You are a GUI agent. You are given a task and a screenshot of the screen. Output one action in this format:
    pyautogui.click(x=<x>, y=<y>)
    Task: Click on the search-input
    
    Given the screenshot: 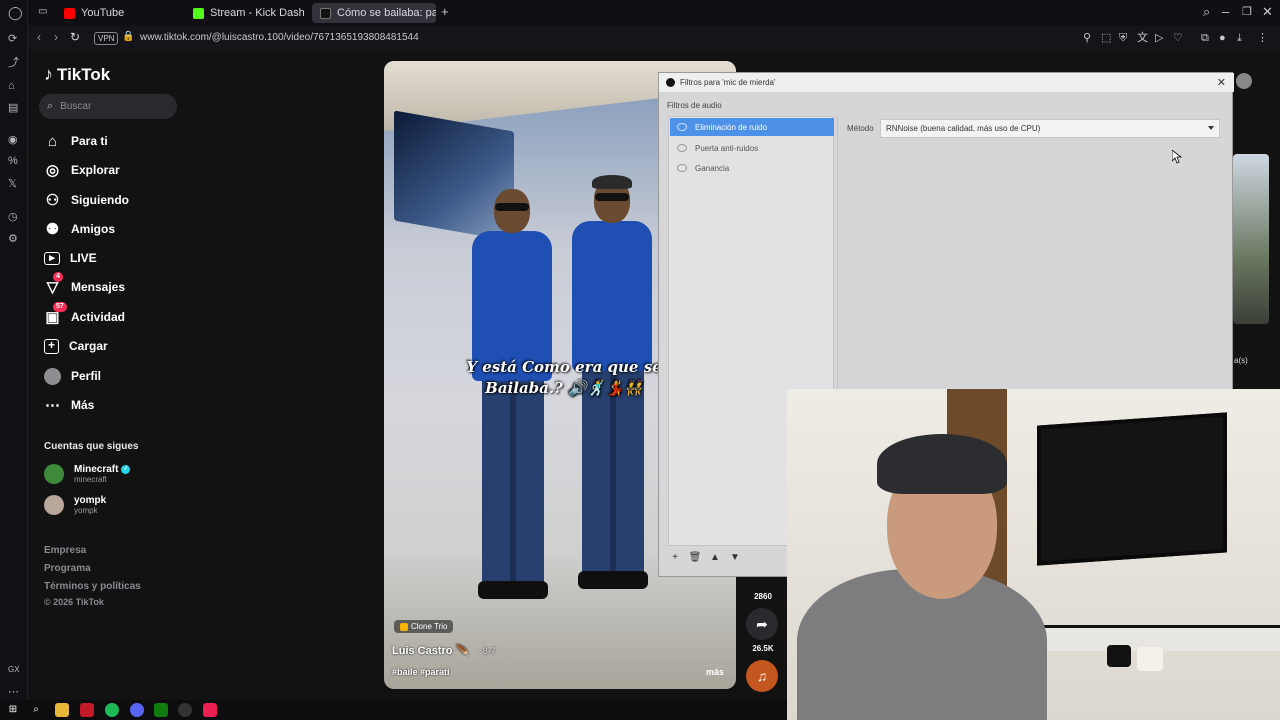 What is the action you would take?
    pyautogui.click(x=110, y=106)
    